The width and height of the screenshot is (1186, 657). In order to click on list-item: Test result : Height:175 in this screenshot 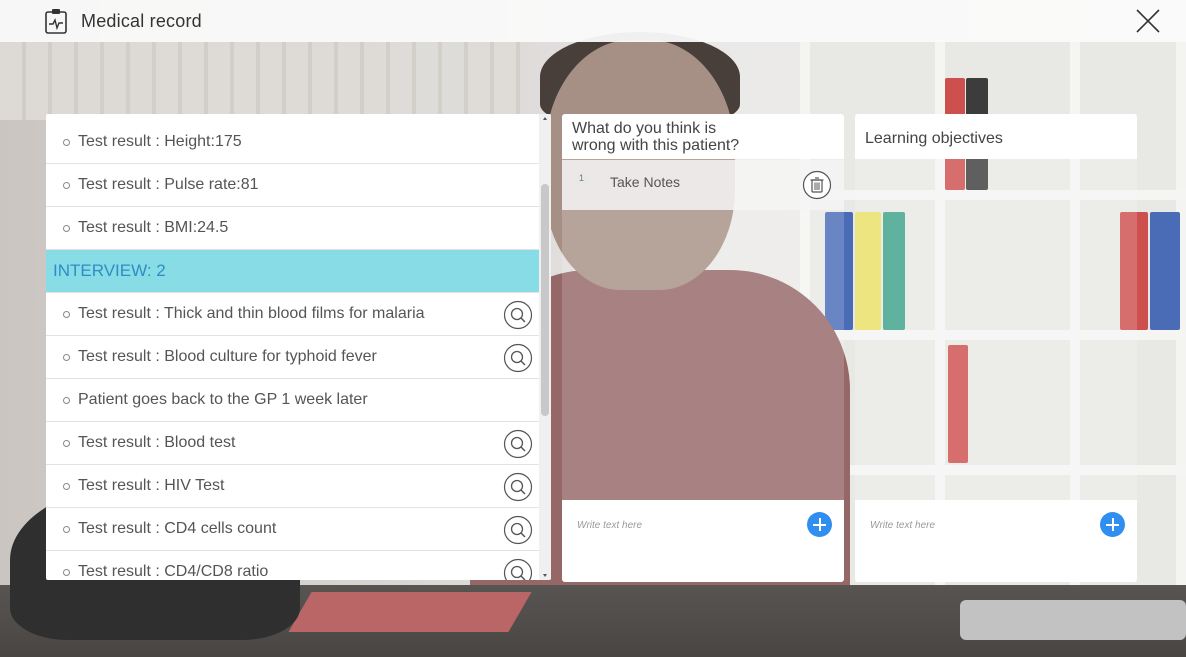, I will do `click(292, 142)`.